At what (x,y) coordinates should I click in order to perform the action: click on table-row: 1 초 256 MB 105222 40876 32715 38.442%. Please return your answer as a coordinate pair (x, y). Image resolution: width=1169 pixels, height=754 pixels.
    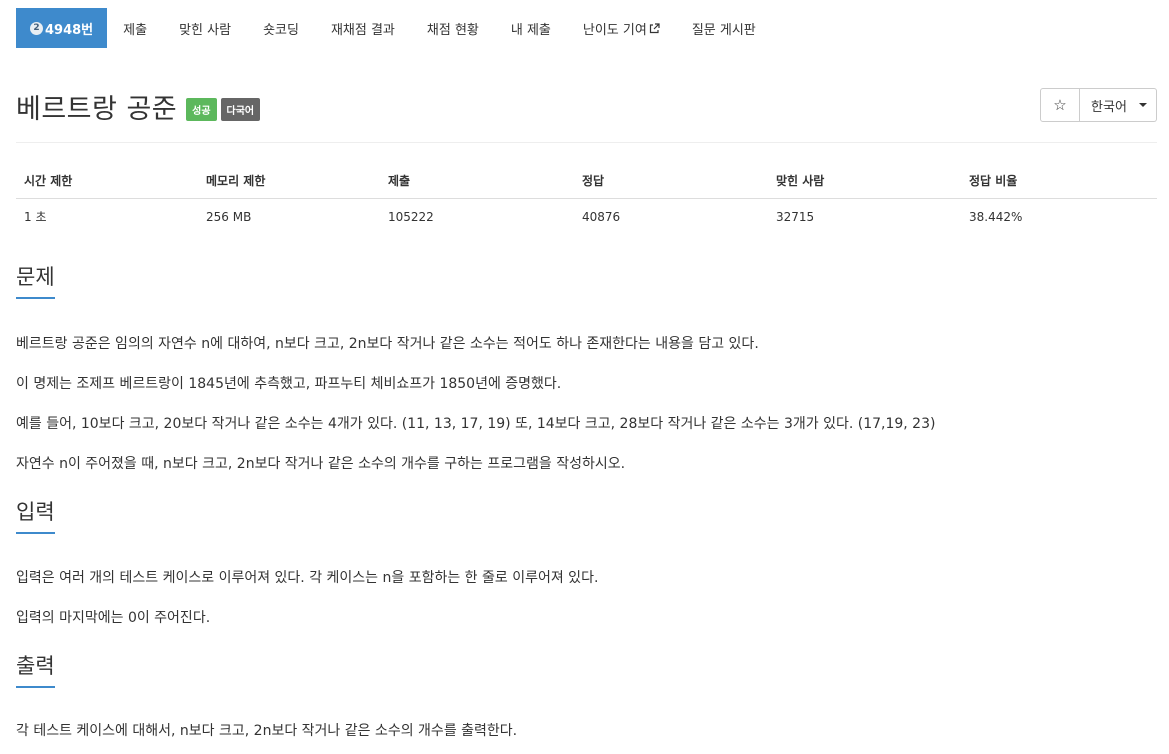
    Looking at the image, I should click on (586, 217).